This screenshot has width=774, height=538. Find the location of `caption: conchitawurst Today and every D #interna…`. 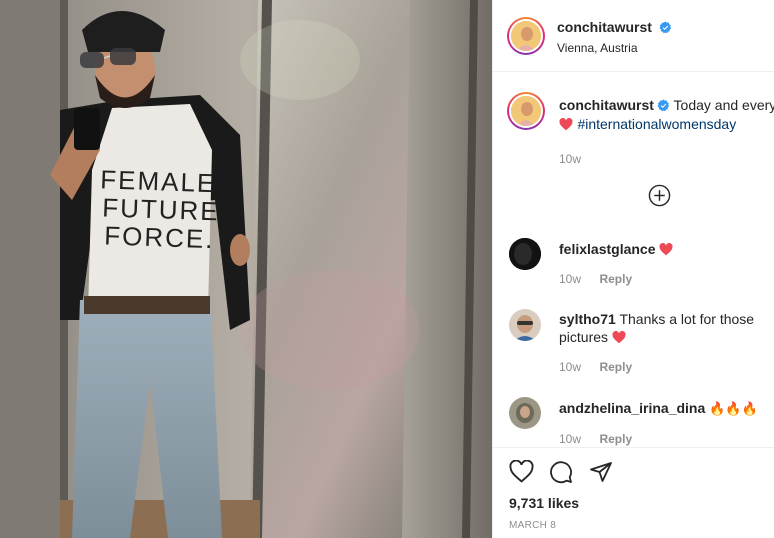

caption: conchitawurst Today and every D #interna… is located at coordinates (666, 131).